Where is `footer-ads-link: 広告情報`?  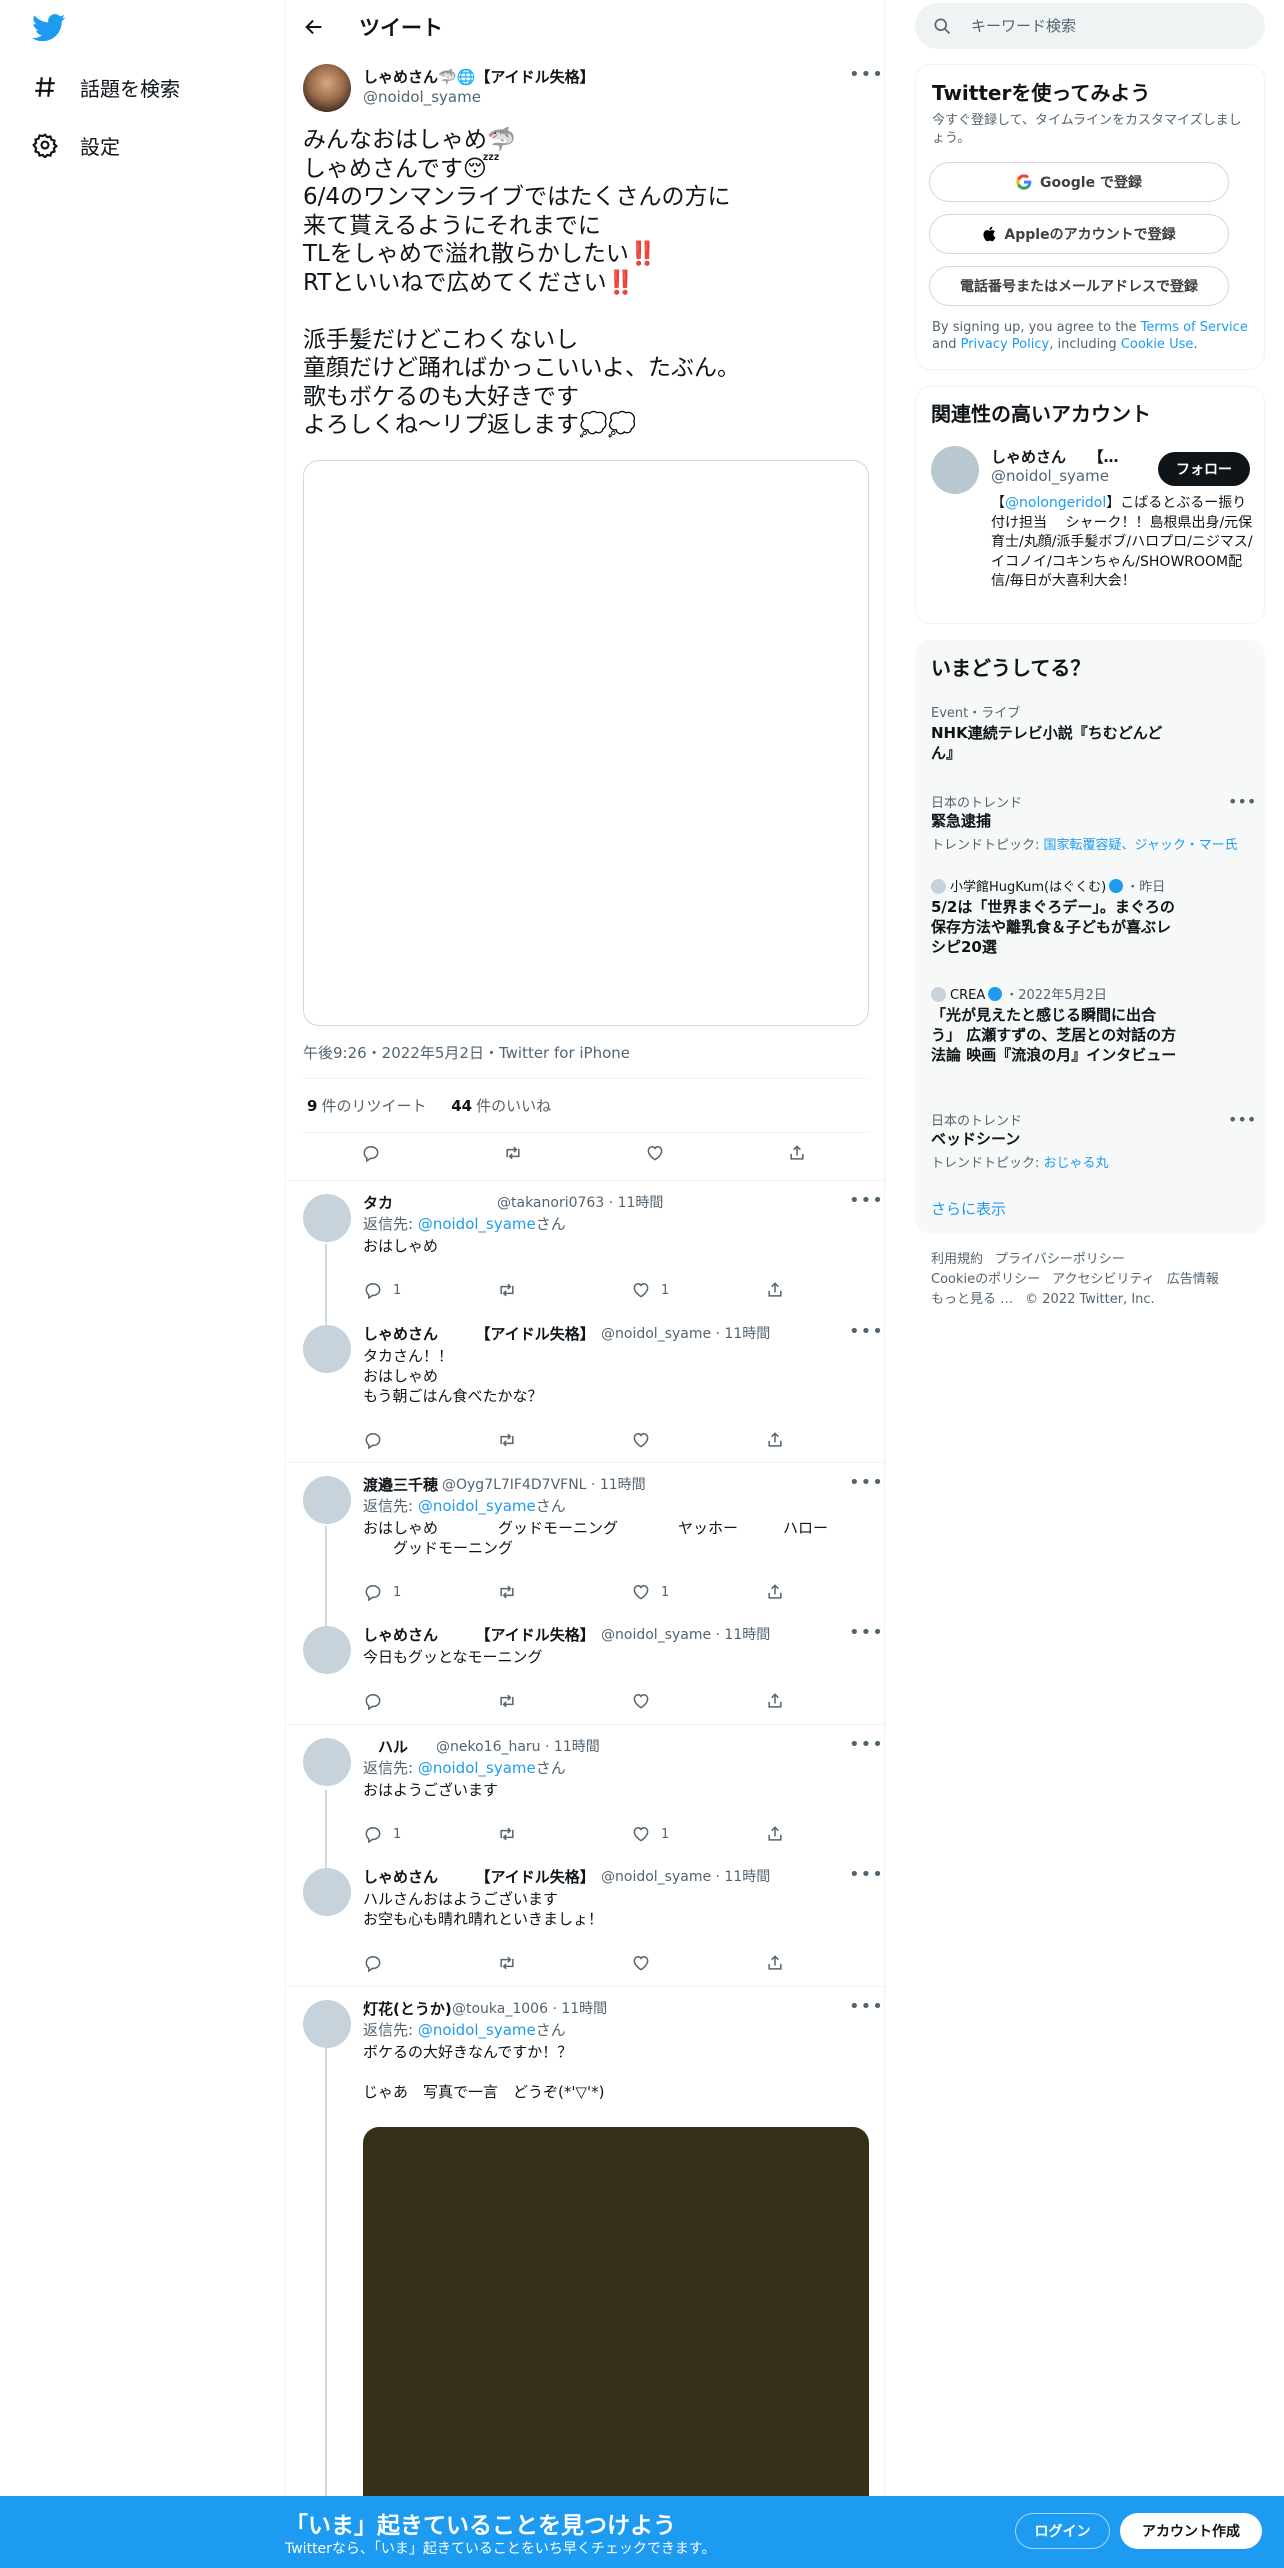
footer-ads-link: 広告情報 is located at coordinates (1193, 1279).